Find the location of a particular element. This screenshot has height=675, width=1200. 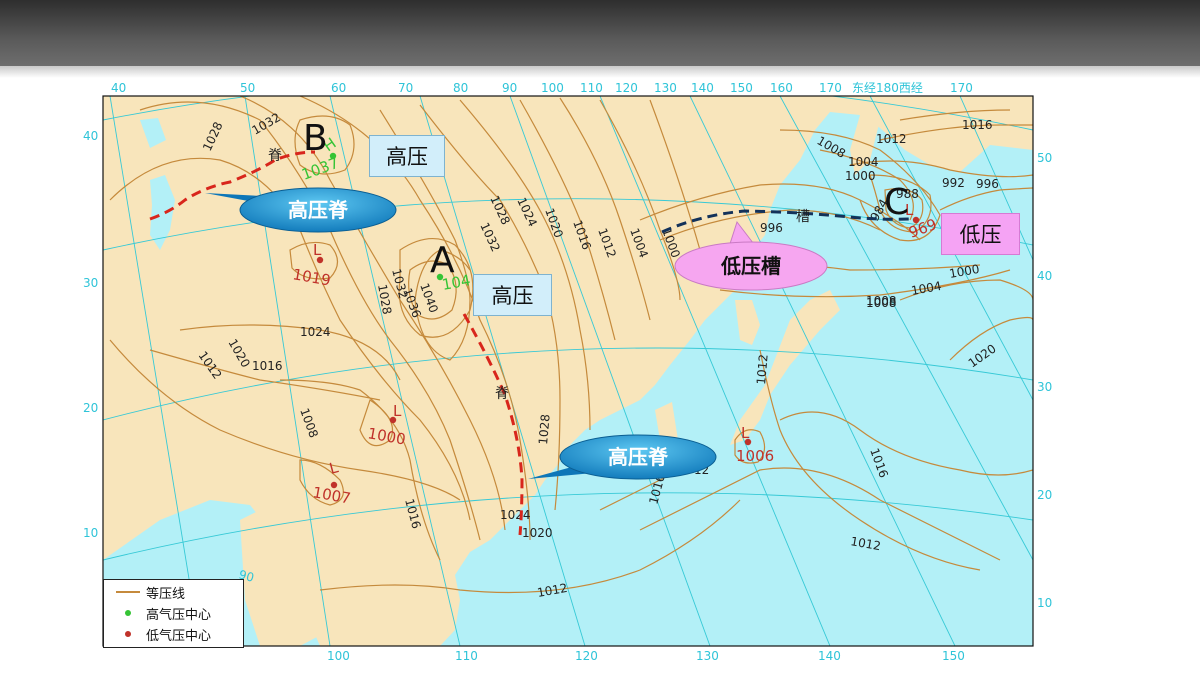

lon-label-top: 110 is located at coordinates (591, 88).